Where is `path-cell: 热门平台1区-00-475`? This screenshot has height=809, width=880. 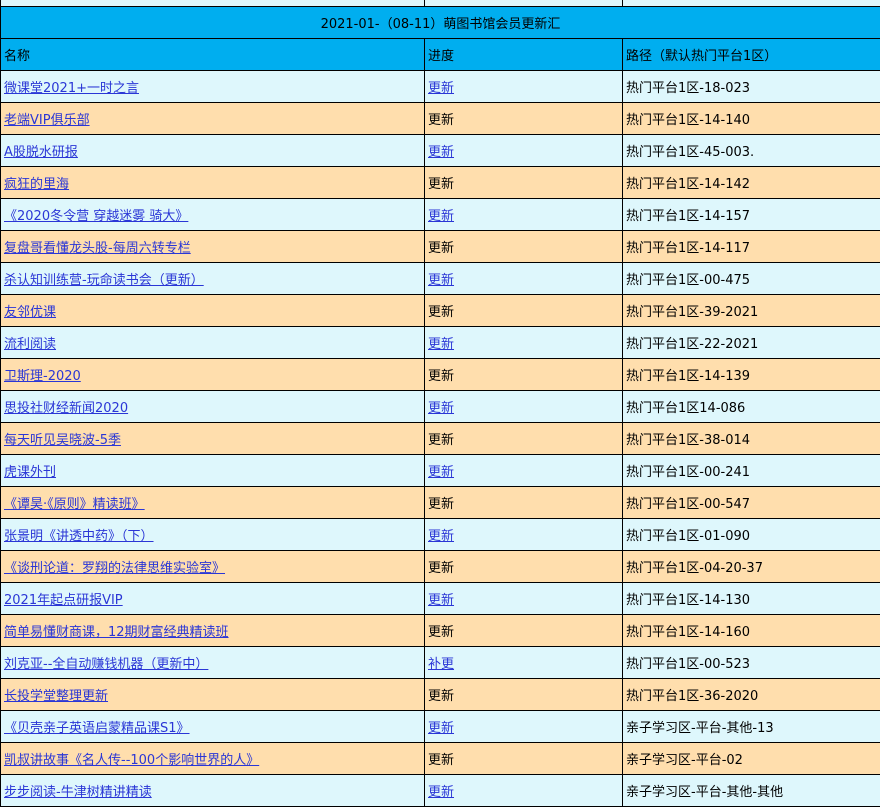 path-cell: 热门平台1区-00-475 is located at coordinates (751, 278).